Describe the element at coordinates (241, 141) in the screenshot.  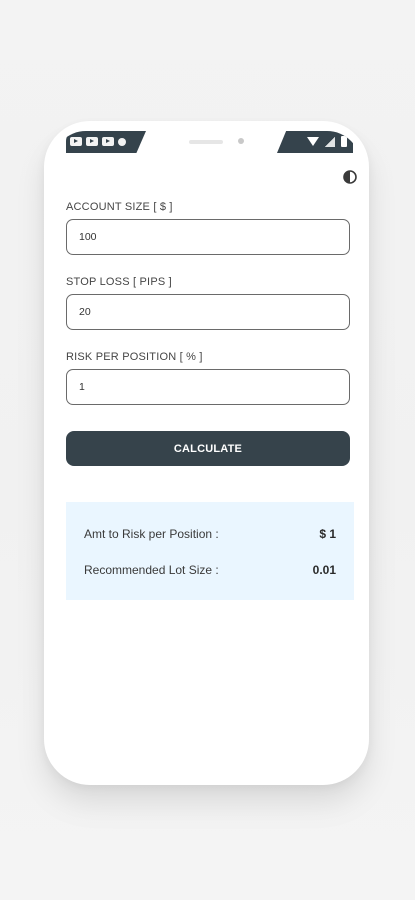
I see `phone-camera` at that location.